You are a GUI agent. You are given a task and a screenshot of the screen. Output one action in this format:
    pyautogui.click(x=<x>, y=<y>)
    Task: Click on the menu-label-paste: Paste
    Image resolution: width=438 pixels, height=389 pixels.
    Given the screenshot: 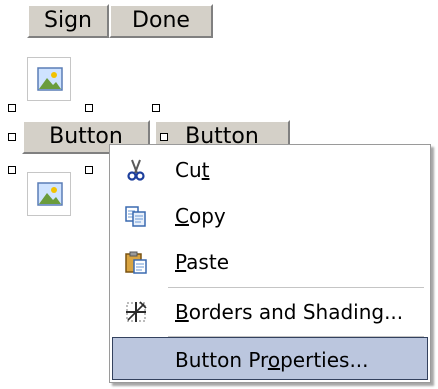 What is the action you would take?
    pyautogui.click(x=202, y=262)
    